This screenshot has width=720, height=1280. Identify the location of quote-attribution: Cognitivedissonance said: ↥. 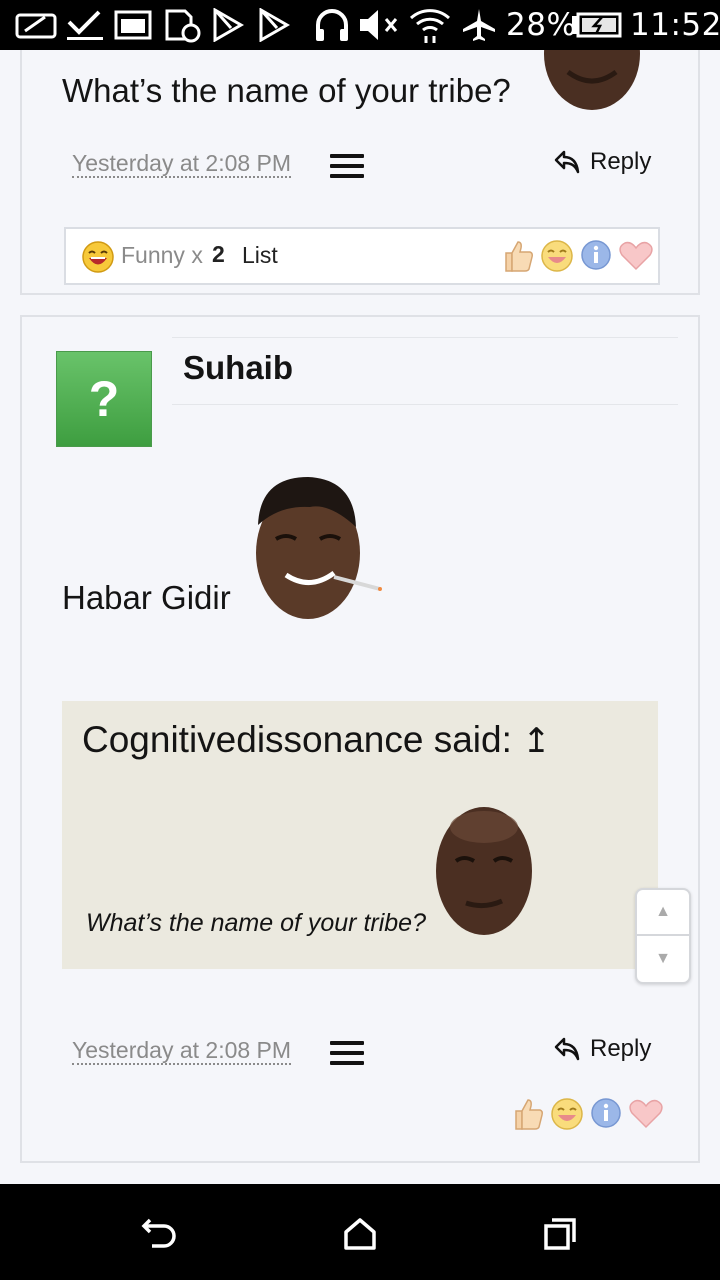
(316, 740).